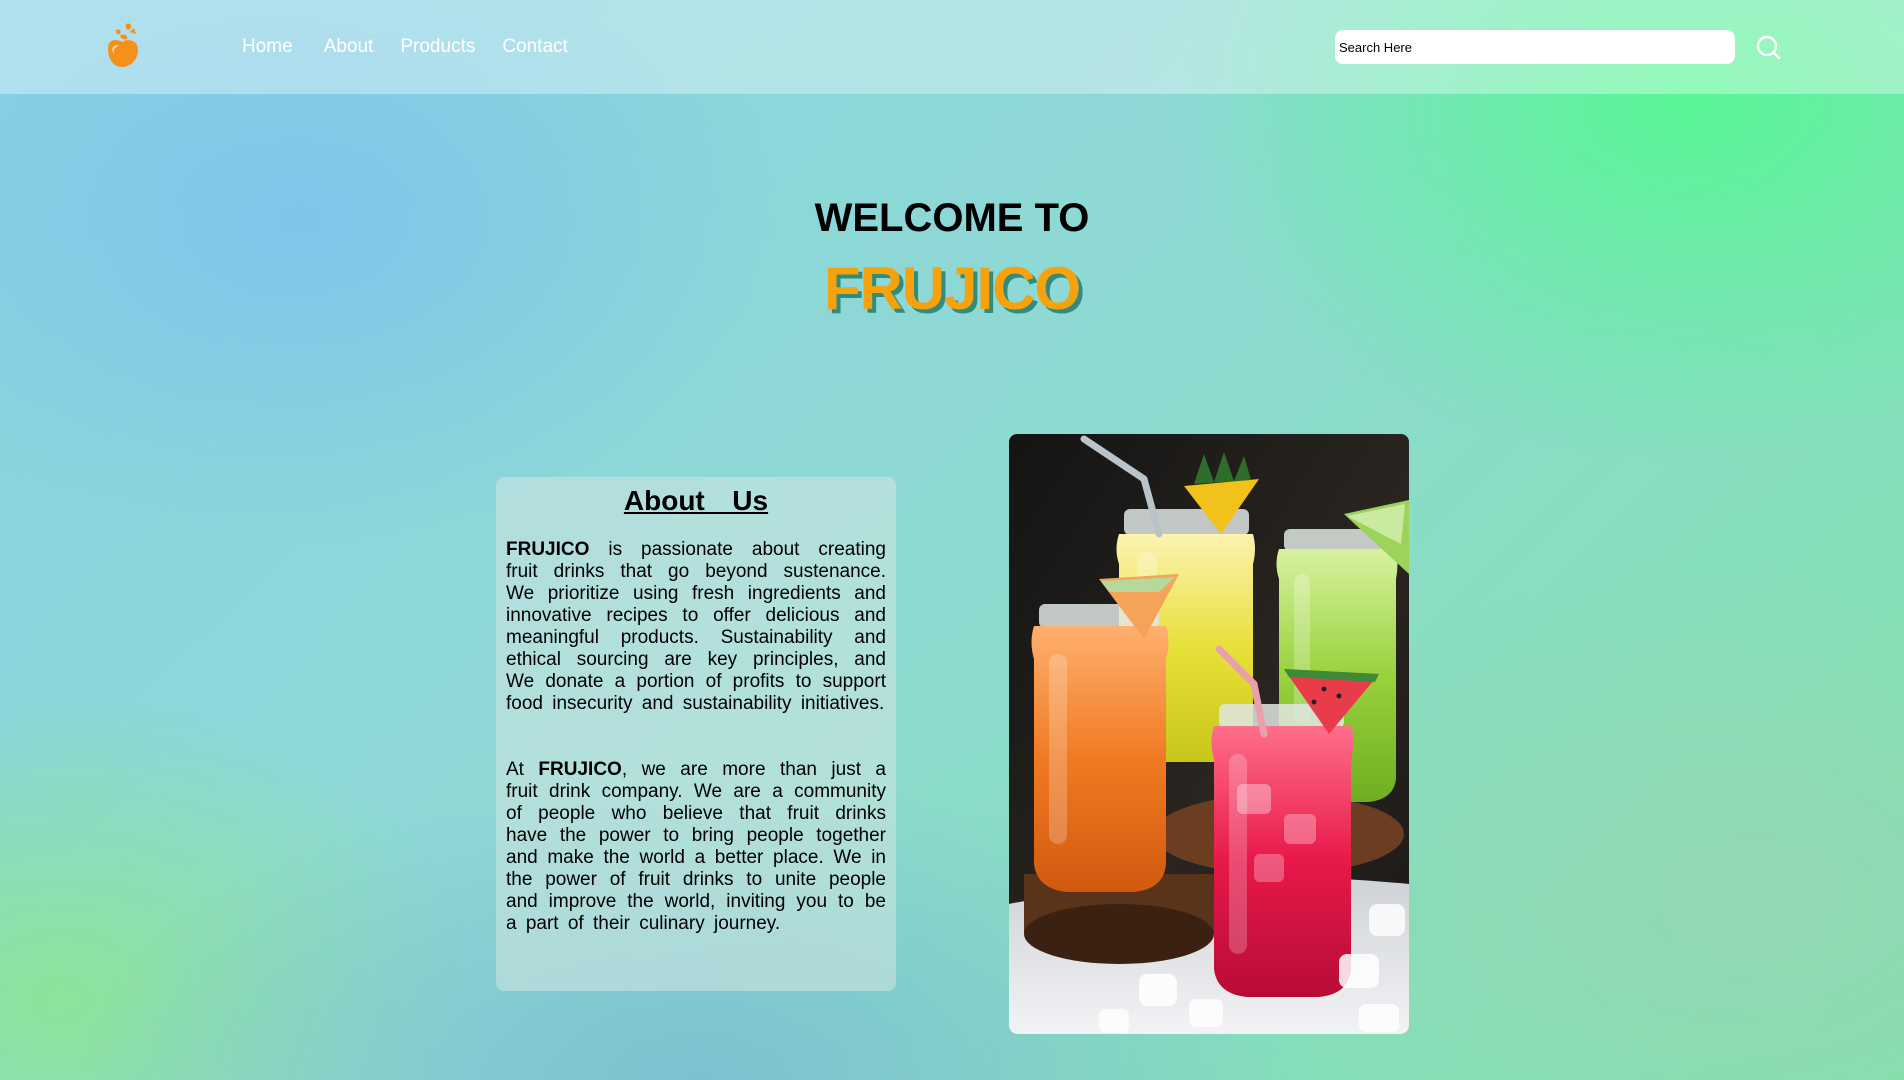 The width and height of the screenshot is (1904, 1080). I want to click on nav-links: Home About Products Contact, so click(405, 47).